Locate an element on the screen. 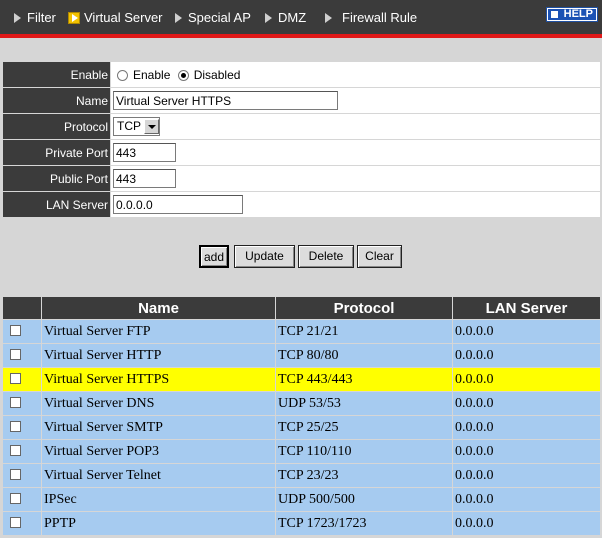  nav-item-dmz: DMZ is located at coordinates (285, 18).